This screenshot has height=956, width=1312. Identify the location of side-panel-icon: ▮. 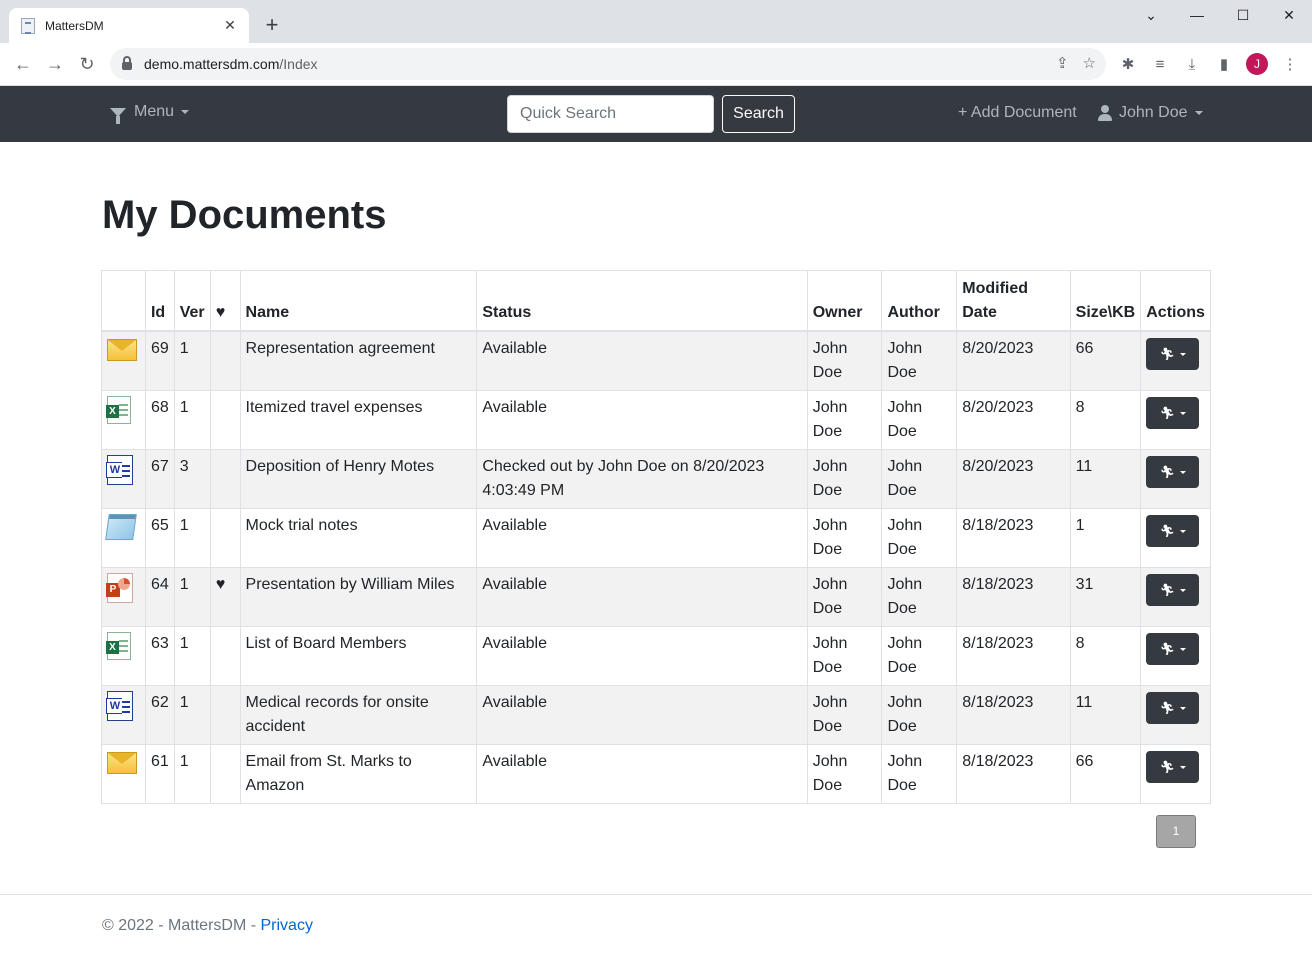
(1224, 64).